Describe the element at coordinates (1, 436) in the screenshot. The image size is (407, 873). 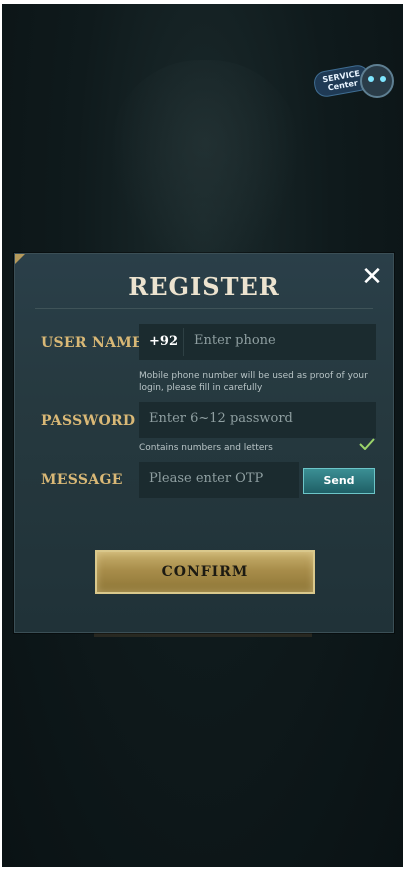
I see `left-edge` at that location.